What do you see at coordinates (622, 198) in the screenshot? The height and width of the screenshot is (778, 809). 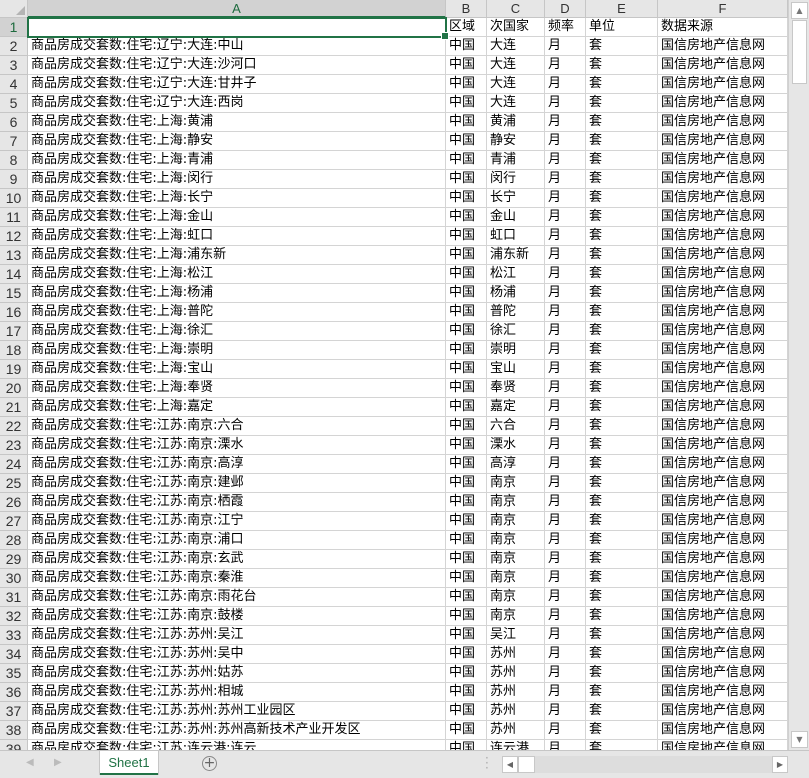 I see `cell-e10: 套` at bounding box center [622, 198].